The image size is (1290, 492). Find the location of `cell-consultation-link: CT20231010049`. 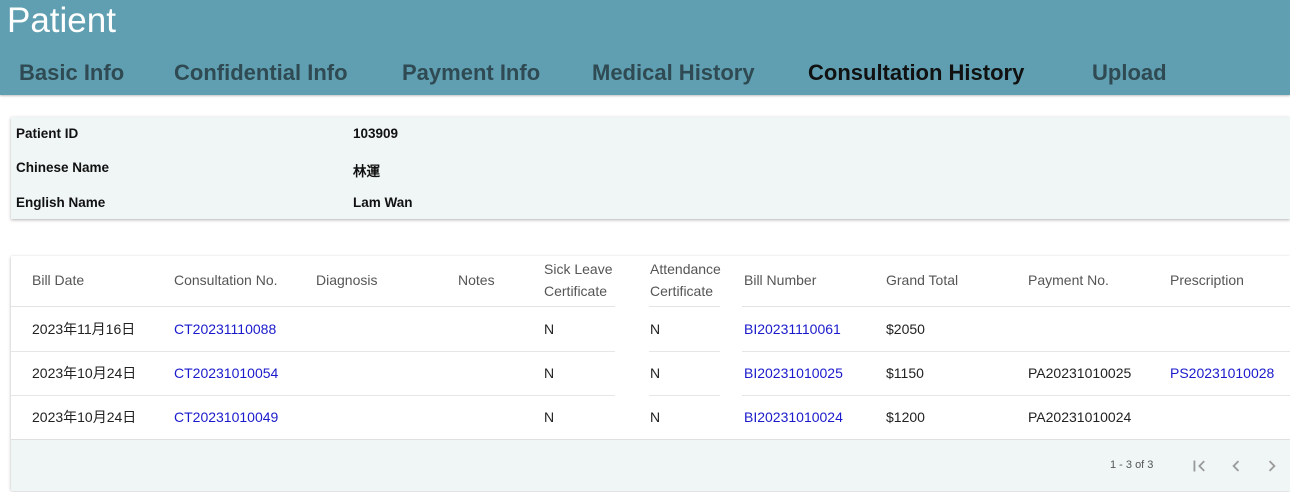

cell-consultation-link: CT20231010049 is located at coordinates (226, 417).